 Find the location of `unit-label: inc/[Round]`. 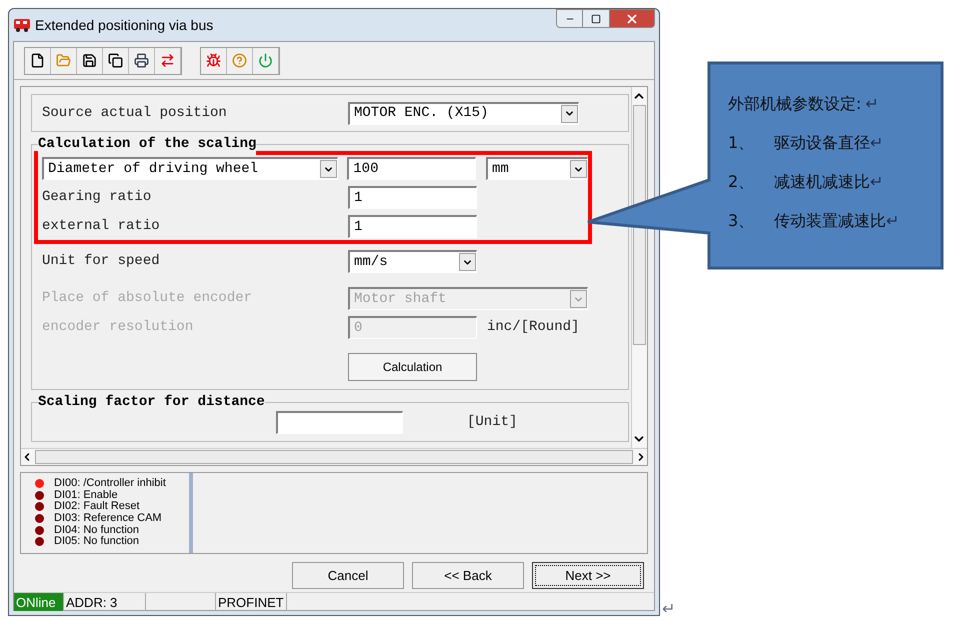

unit-label: inc/[Round] is located at coordinates (533, 327).